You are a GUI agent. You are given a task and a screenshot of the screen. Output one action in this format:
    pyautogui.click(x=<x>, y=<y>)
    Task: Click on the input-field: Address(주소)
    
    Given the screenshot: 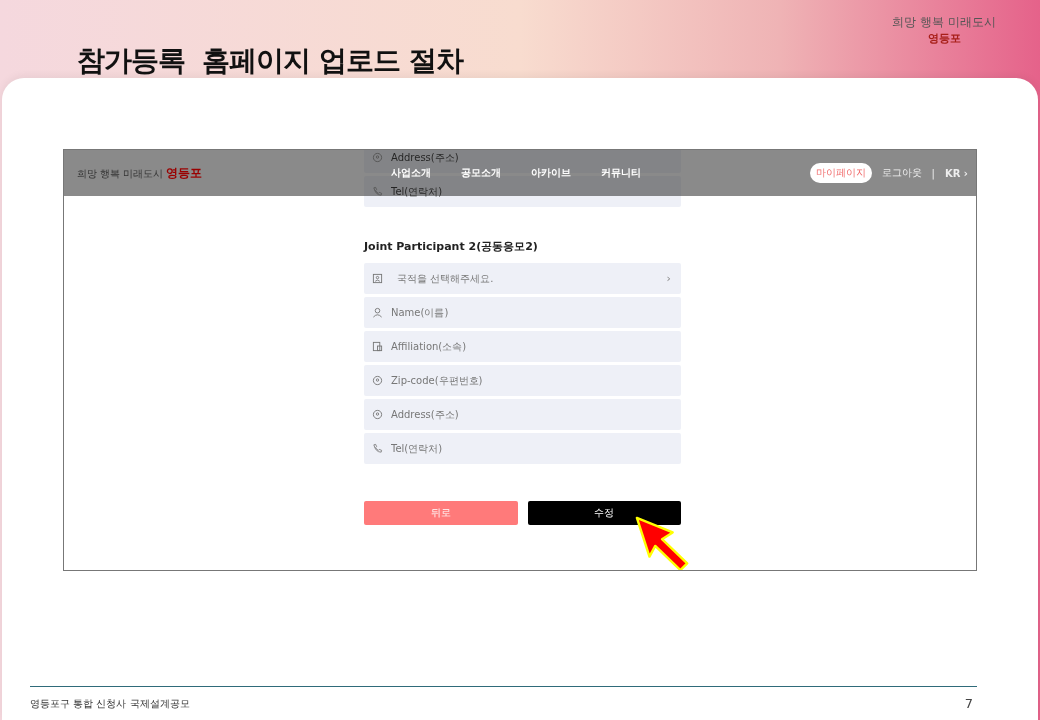 What is the action you would take?
    pyautogui.click(x=522, y=414)
    